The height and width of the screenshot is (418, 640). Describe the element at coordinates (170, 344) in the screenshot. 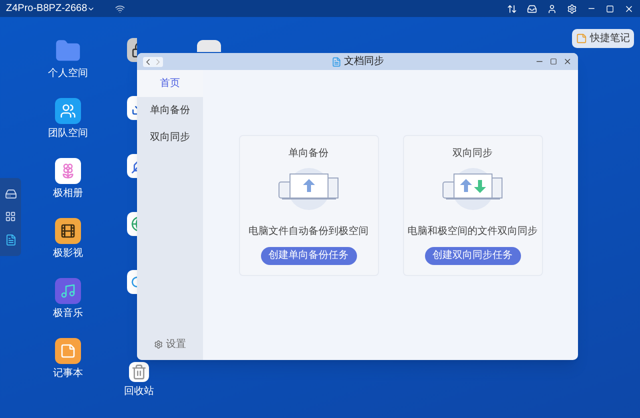

I see `settings-link: 设置` at that location.